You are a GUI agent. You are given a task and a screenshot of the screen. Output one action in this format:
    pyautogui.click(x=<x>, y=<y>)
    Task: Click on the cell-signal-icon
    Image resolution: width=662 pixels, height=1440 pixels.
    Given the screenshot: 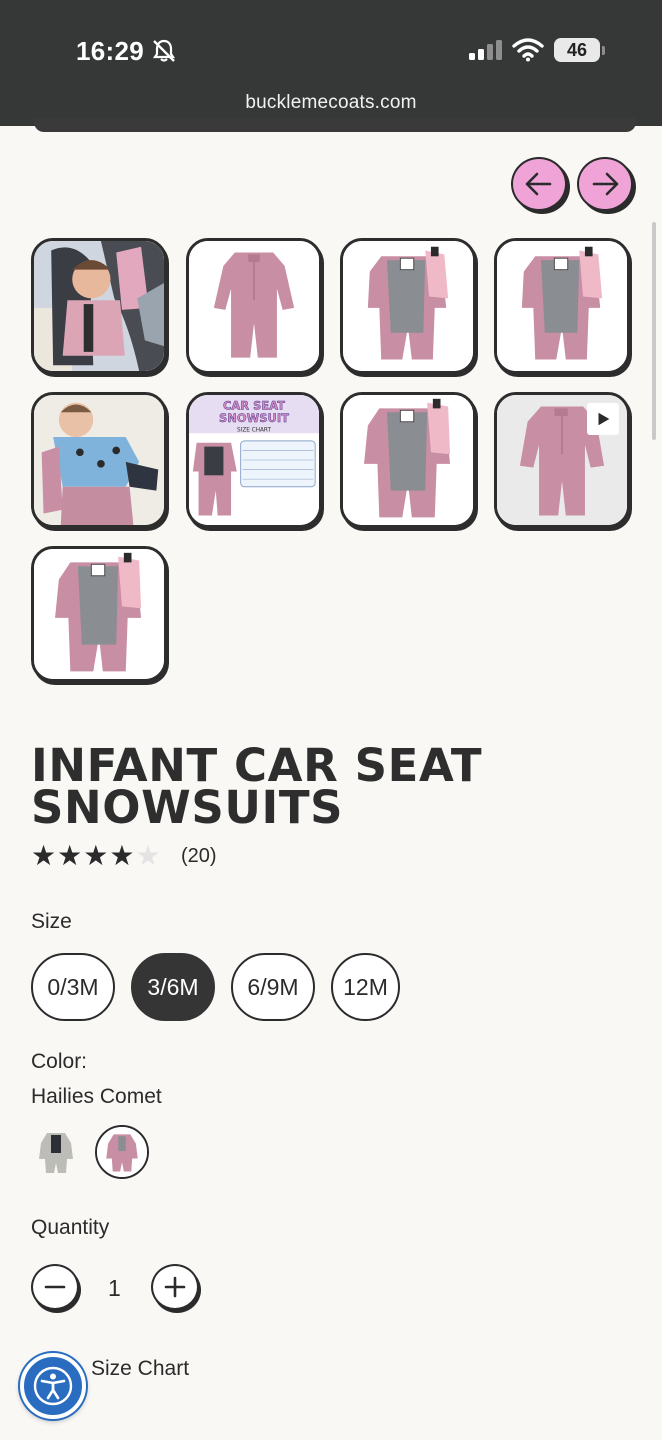 What is the action you would take?
    pyautogui.click(x=485, y=50)
    